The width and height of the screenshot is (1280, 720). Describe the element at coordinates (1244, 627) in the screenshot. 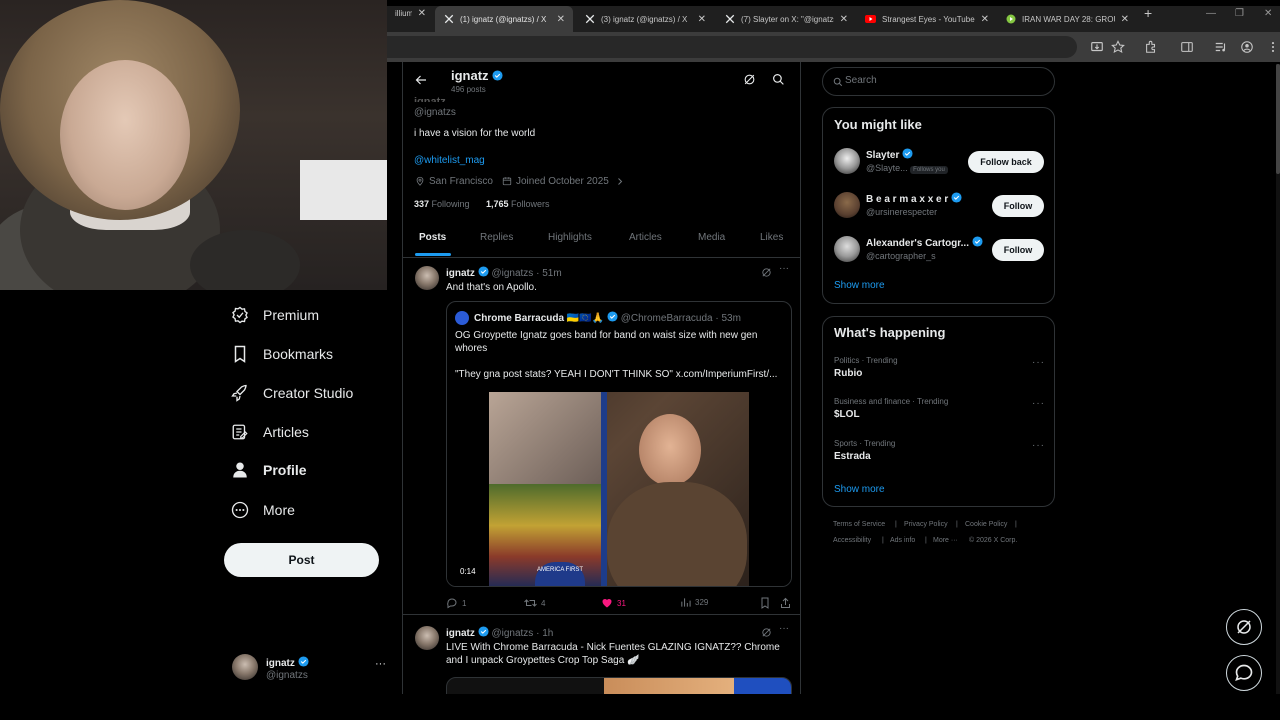

I see `grok-fab-button` at that location.